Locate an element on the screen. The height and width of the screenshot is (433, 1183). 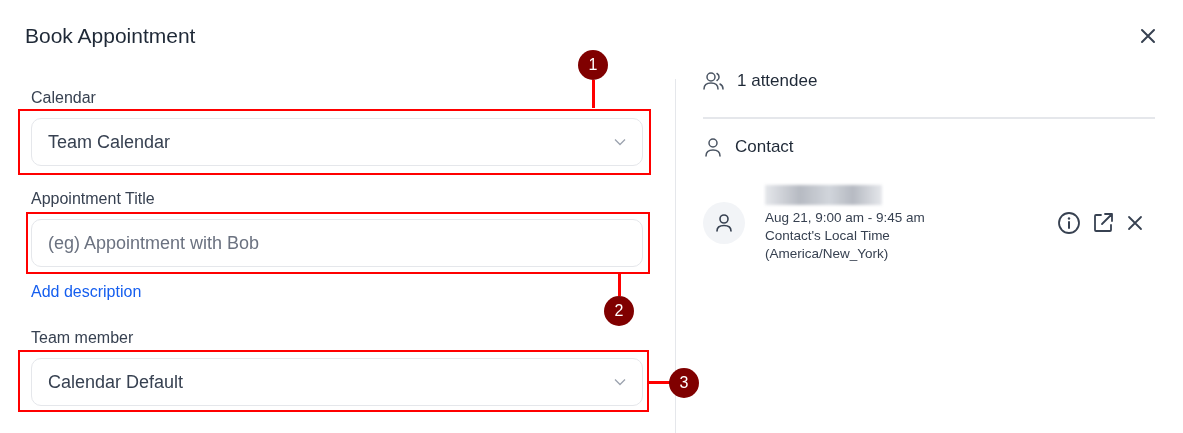
field-label: Calendar is located at coordinates (63, 98).